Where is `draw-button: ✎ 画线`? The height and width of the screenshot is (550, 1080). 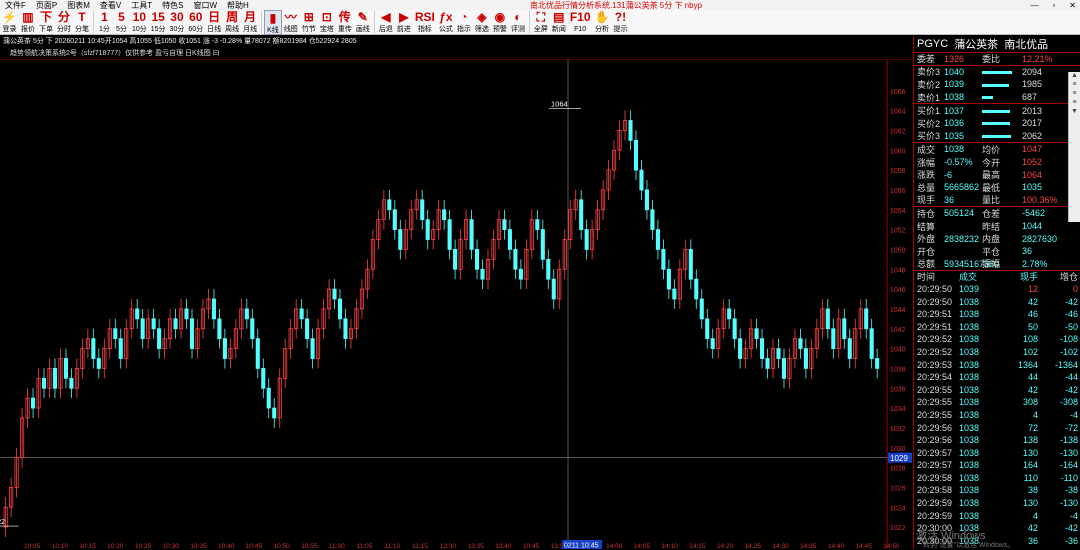
draw-button: ✎ 画线 is located at coordinates (363, 22).